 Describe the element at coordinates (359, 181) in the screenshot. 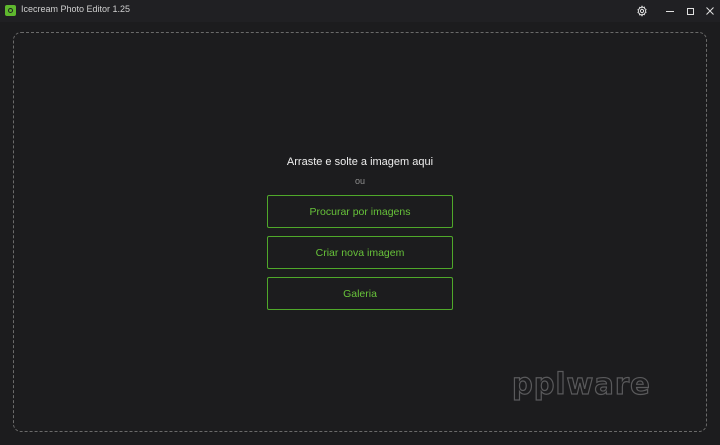

I see `or-separator: ou` at that location.